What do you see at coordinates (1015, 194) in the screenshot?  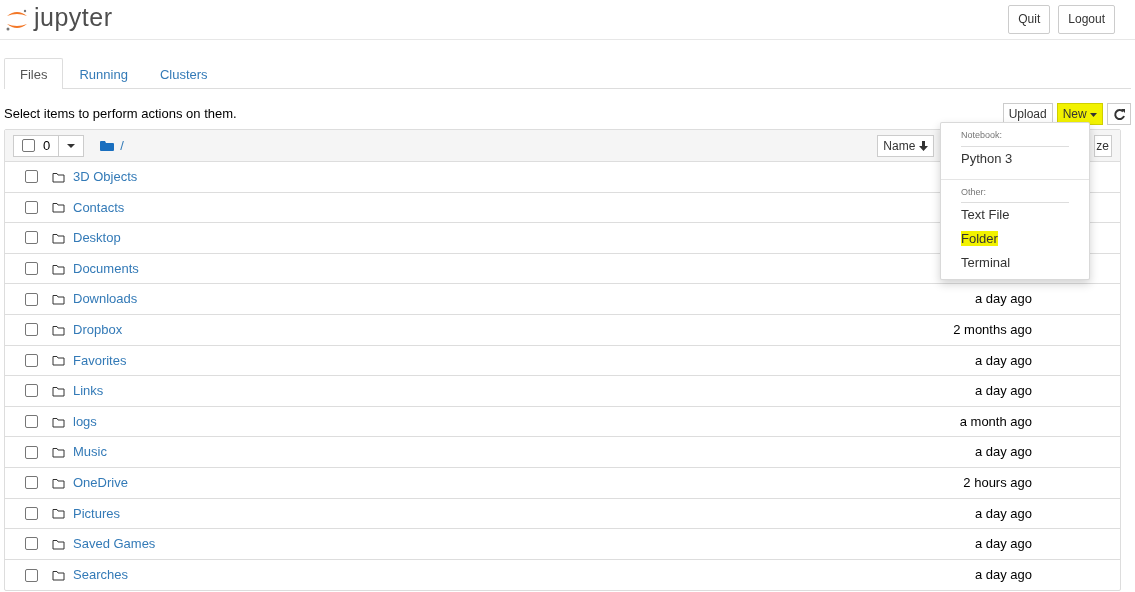 I see `menu-header: Other:` at bounding box center [1015, 194].